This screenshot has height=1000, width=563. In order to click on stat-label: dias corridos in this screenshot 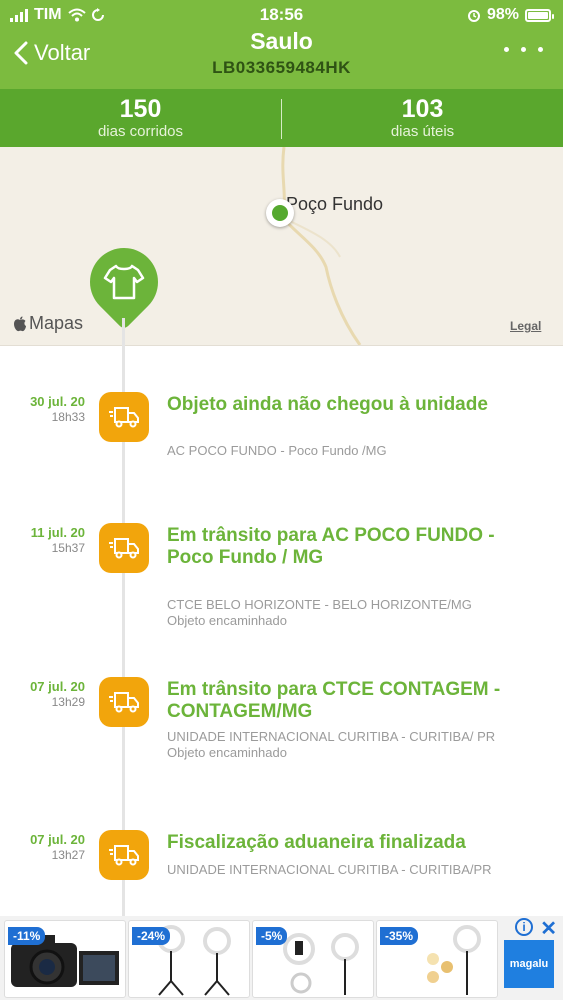, I will do `click(140, 131)`.